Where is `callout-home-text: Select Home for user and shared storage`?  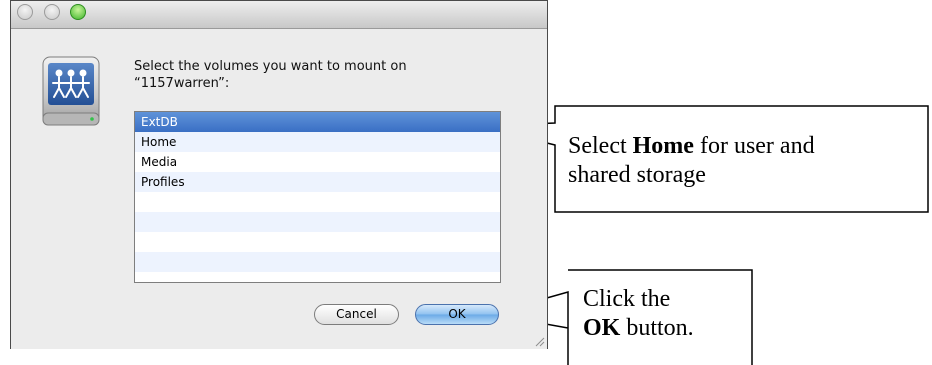
callout-home-text: Select Home for user and shared storage is located at coordinates (748, 161).